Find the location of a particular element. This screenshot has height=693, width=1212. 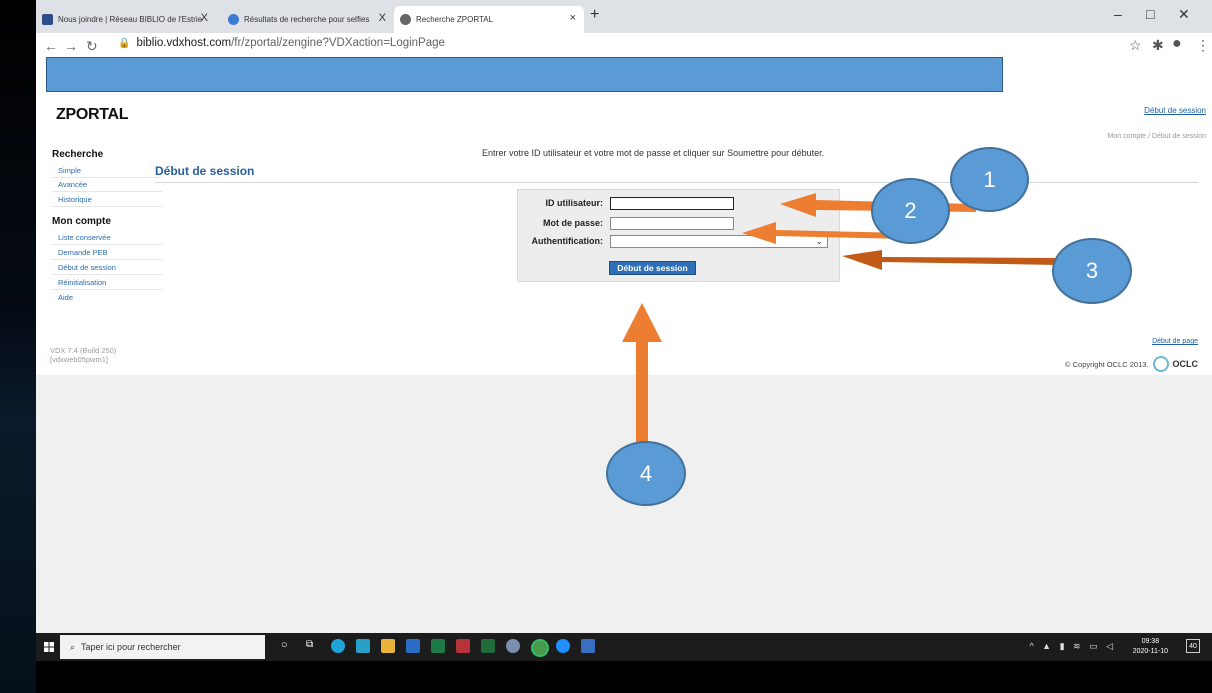

app-blue-icon is located at coordinates (563, 646).